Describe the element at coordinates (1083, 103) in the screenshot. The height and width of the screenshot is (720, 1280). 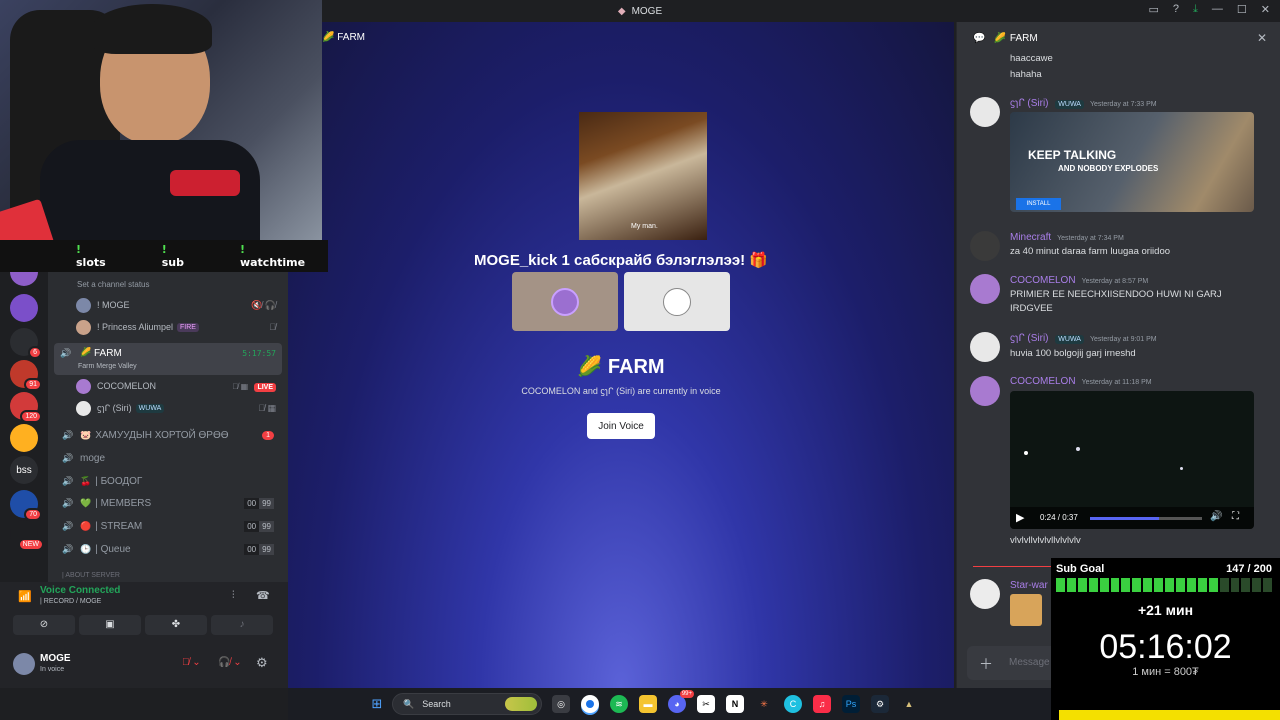
I see `message-author: ϛɿᒋ (Siri) WUWA Yesterday at 7:33 PM` at that location.